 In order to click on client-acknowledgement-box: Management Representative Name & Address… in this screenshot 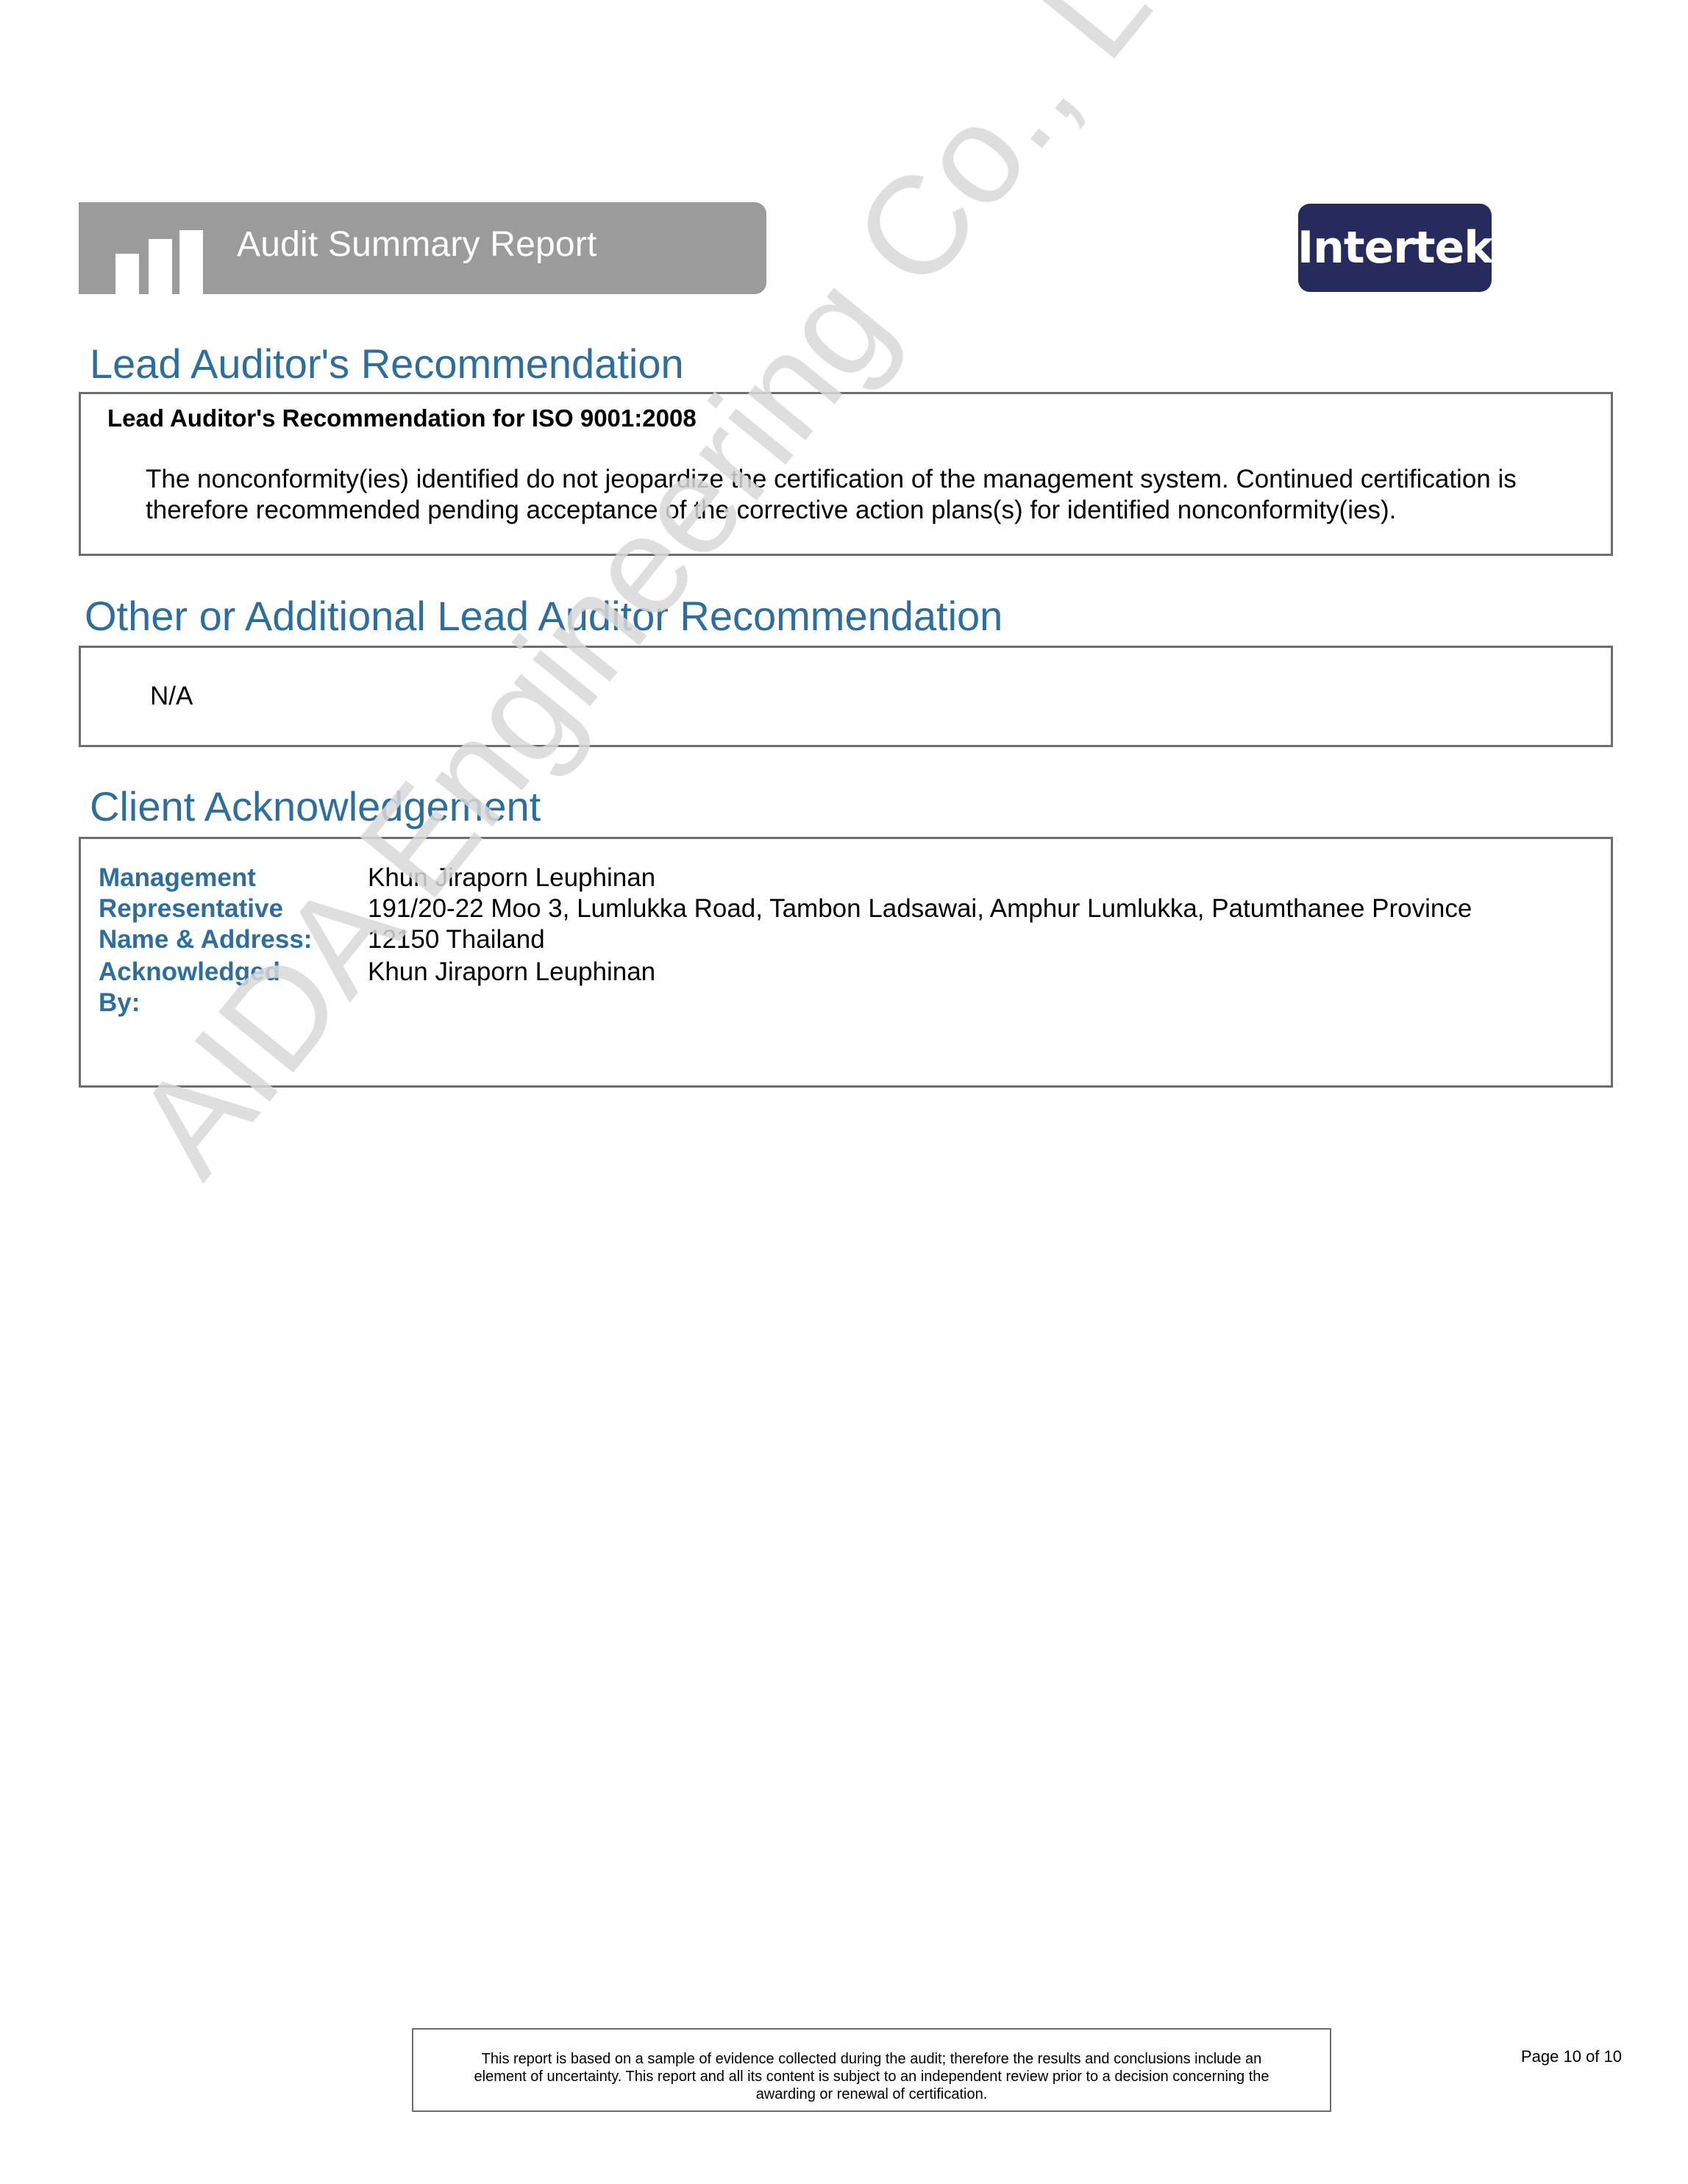, I will do `click(846, 962)`.